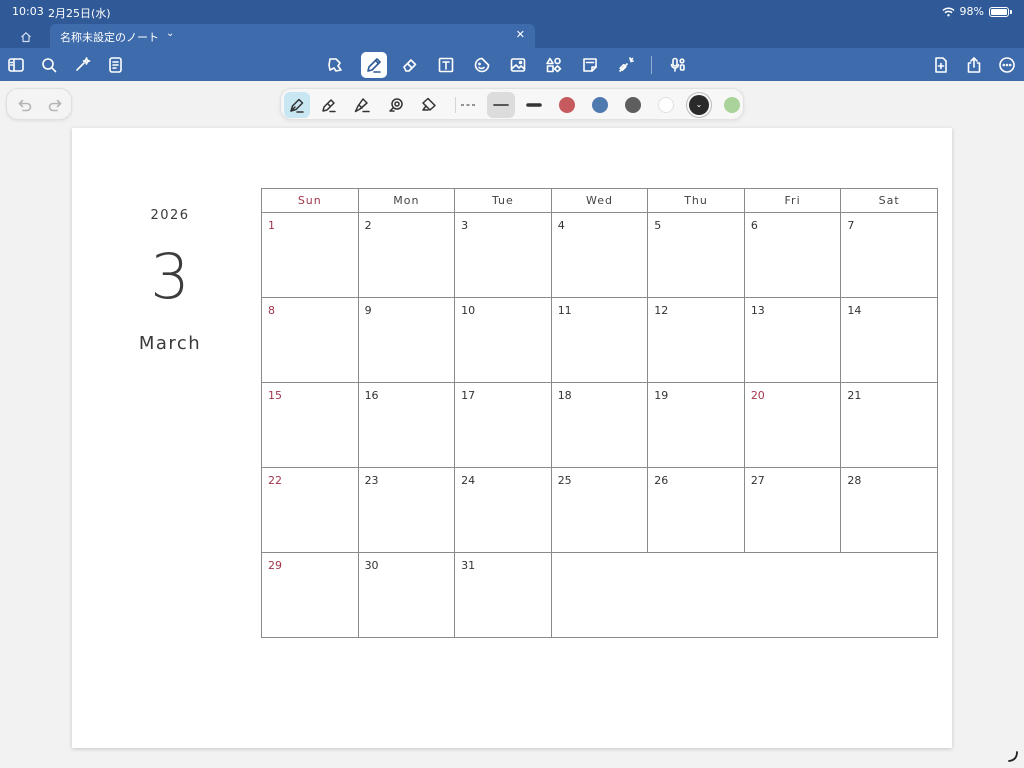  I want to click on doc-list-icon, so click(115, 65).